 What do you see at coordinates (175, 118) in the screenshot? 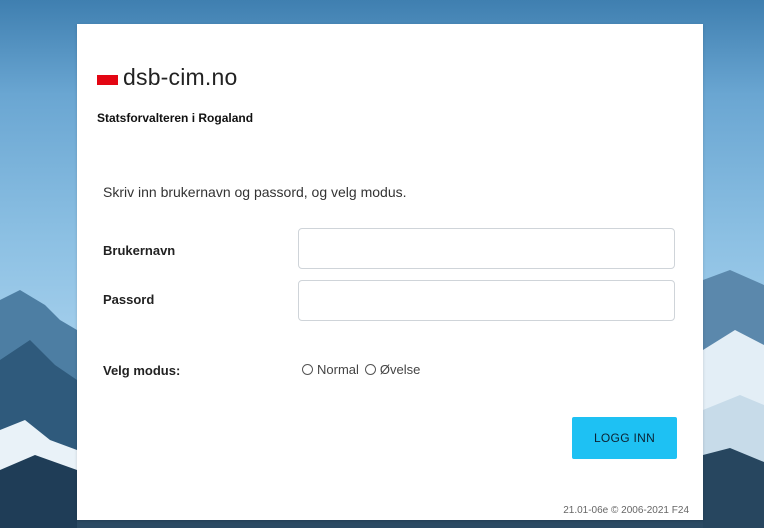
I see `organization-name: Statsforvalteren i Rogaland` at bounding box center [175, 118].